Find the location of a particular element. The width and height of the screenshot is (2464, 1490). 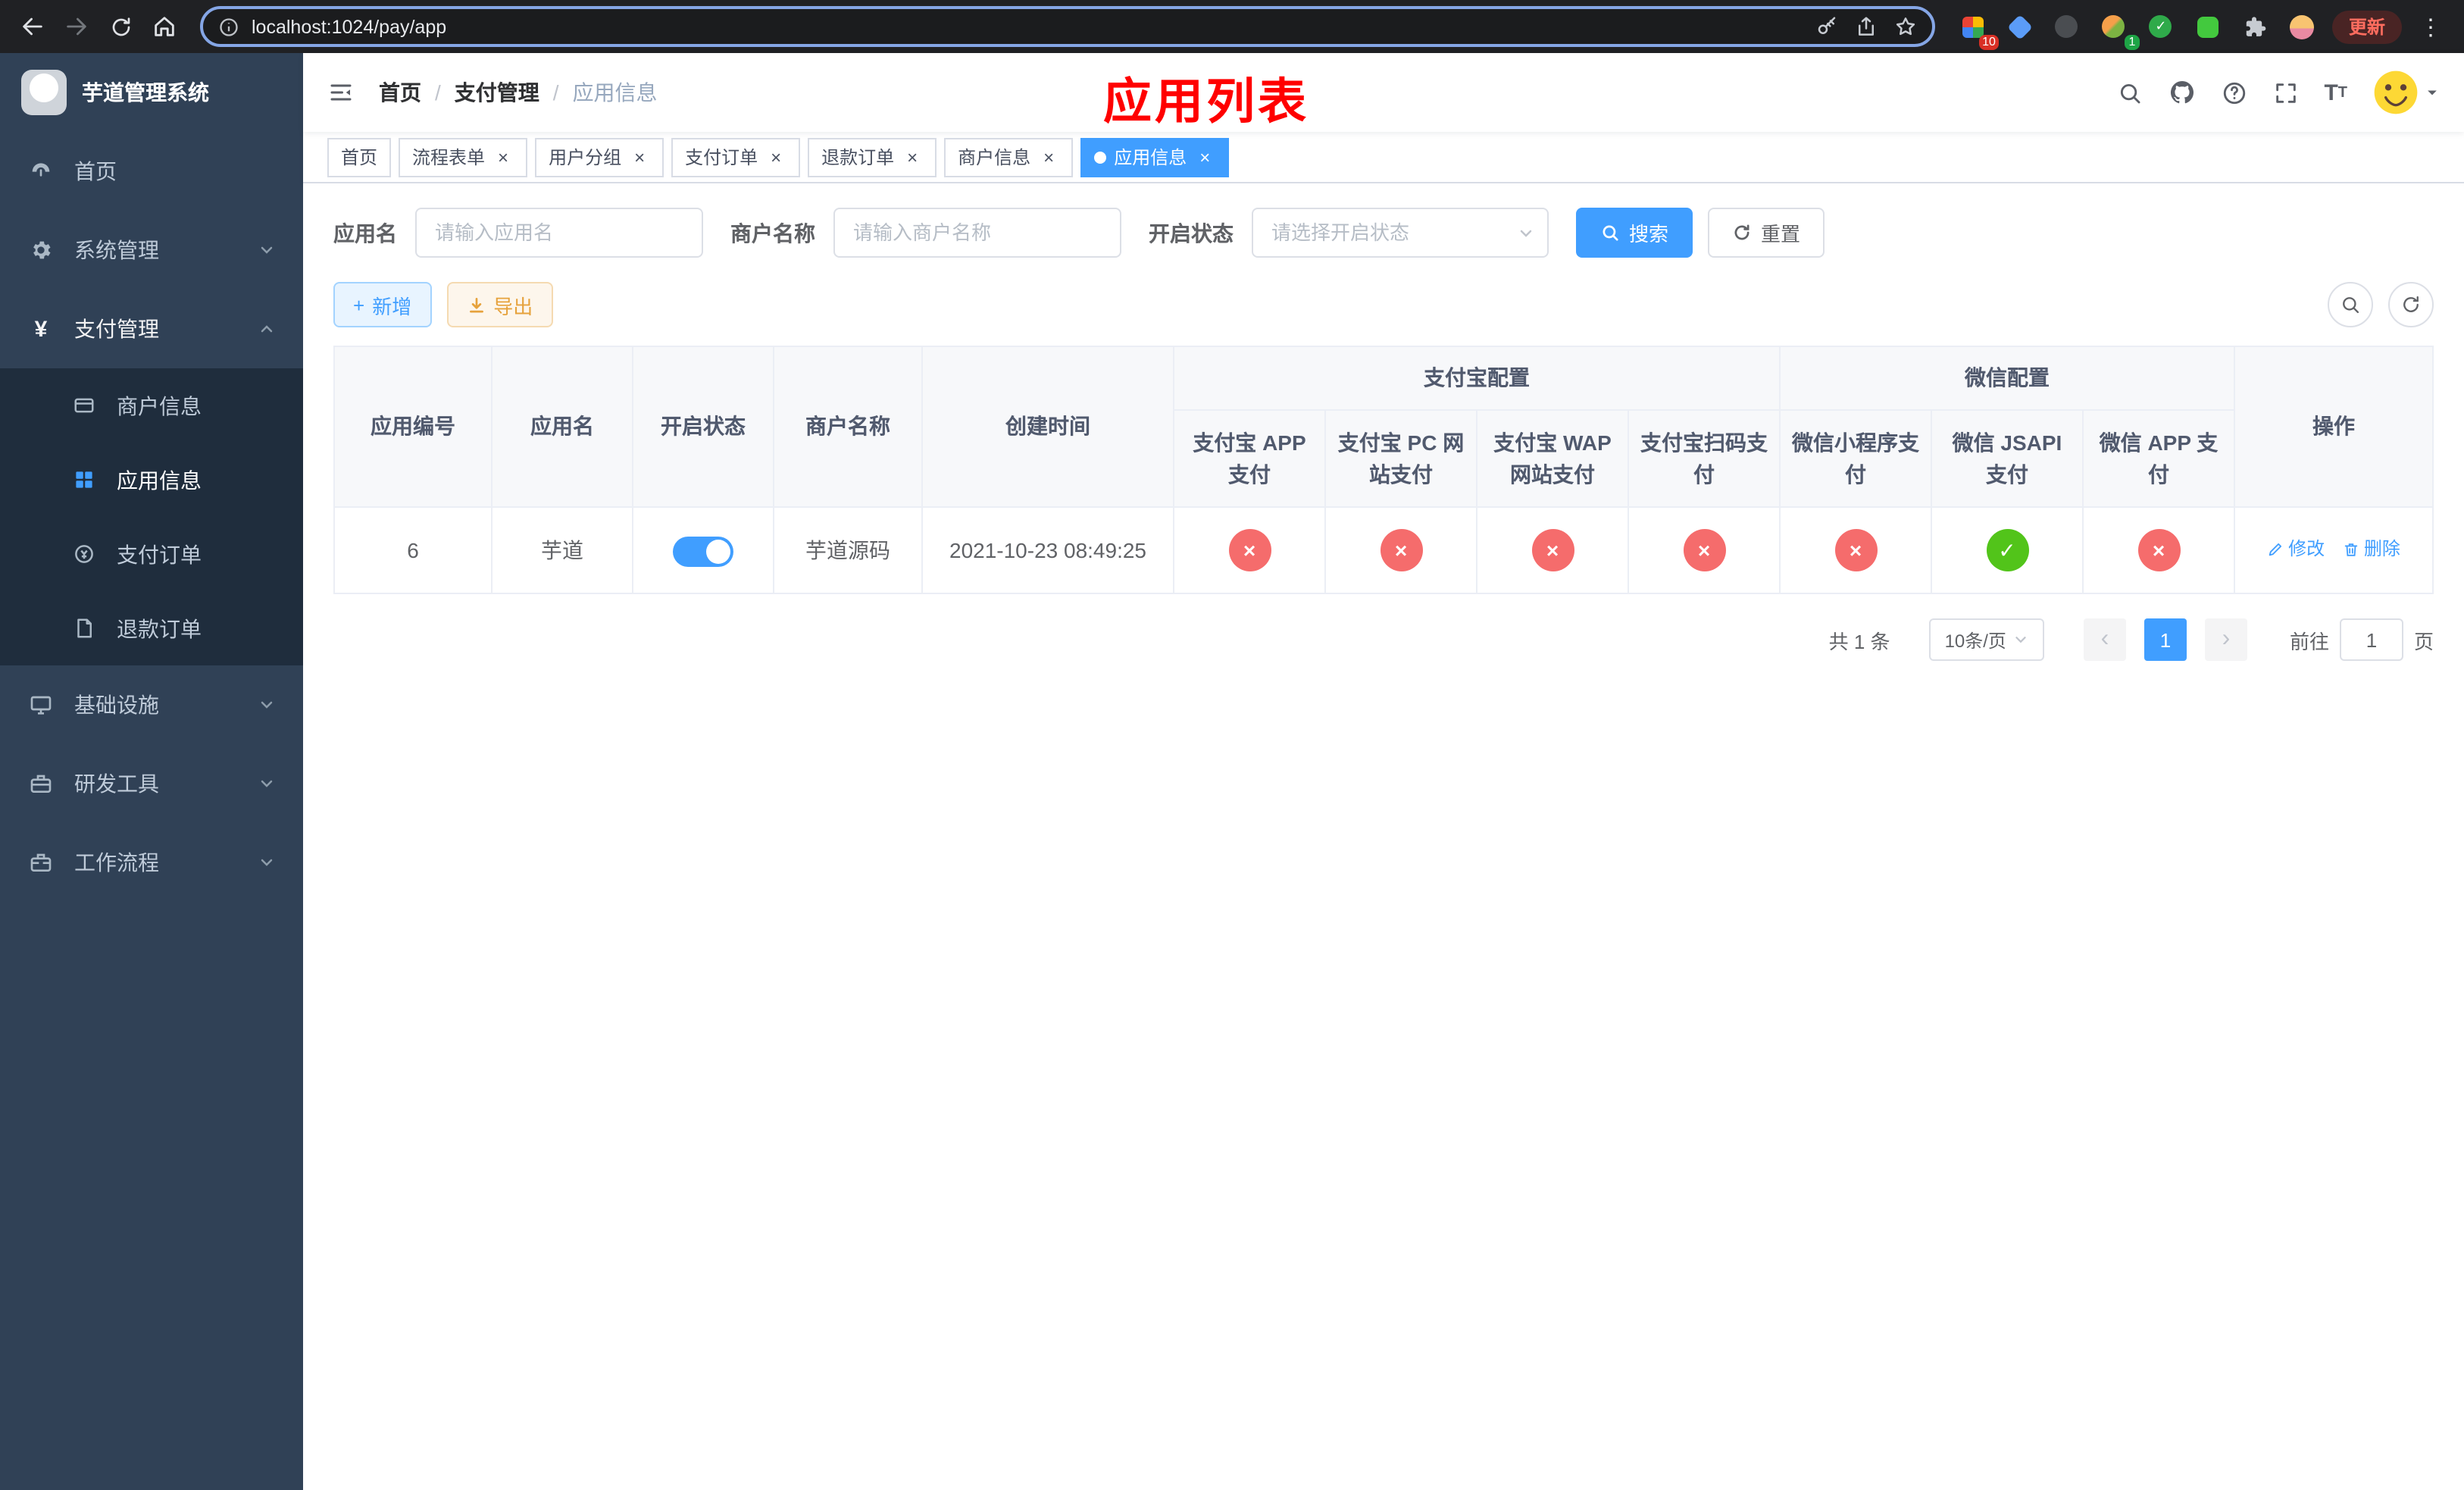

sidebar-item-infrastructure: 基础设施 is located at coordinates (151, 704).